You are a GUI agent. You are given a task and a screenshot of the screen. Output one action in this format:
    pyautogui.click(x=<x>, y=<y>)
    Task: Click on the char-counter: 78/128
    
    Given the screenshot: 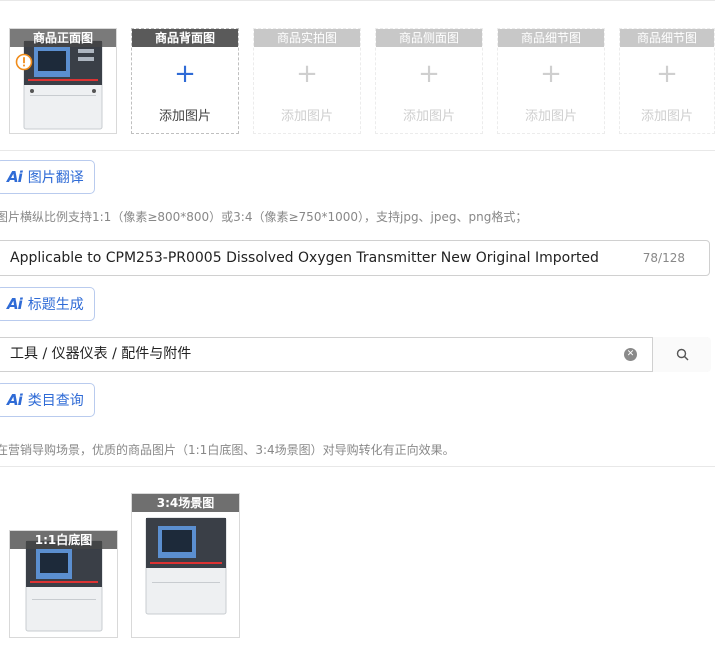 What is the action you would take?
    pyautogui.click(x=663, y=258)
    